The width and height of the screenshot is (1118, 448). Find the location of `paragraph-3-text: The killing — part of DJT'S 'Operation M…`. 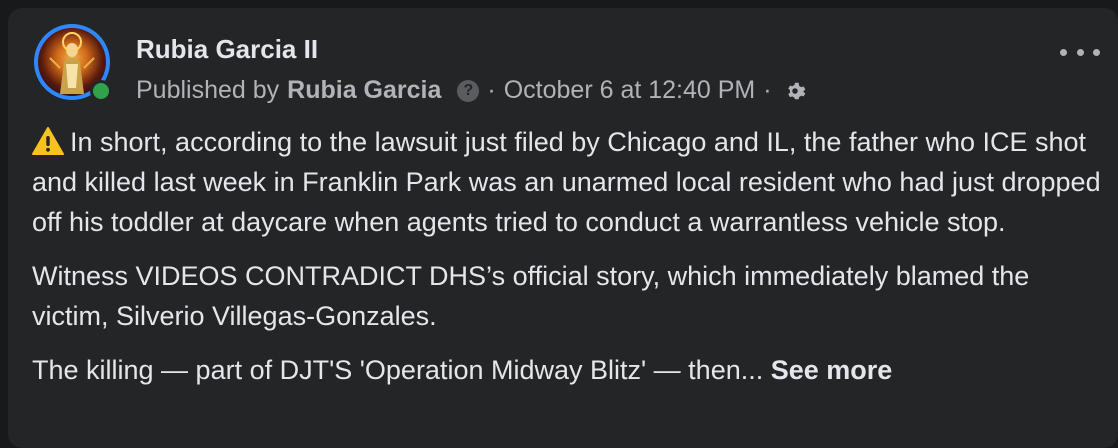

paragraph-3-text: The killing — part of DJT'S 'Operation M… is located at coordinates (398, 370).